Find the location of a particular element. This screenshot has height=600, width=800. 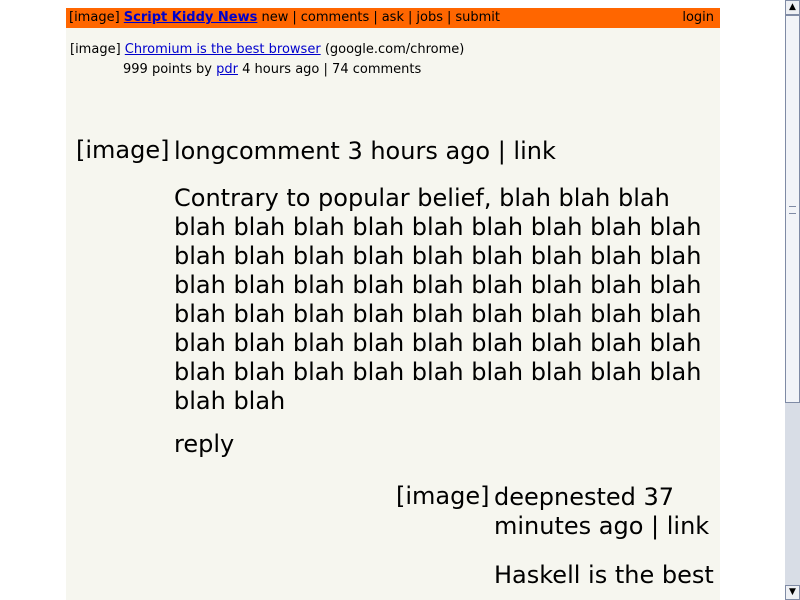

vertical-scrollbar: ▲ ▼ is located at coordinates (792, 300).